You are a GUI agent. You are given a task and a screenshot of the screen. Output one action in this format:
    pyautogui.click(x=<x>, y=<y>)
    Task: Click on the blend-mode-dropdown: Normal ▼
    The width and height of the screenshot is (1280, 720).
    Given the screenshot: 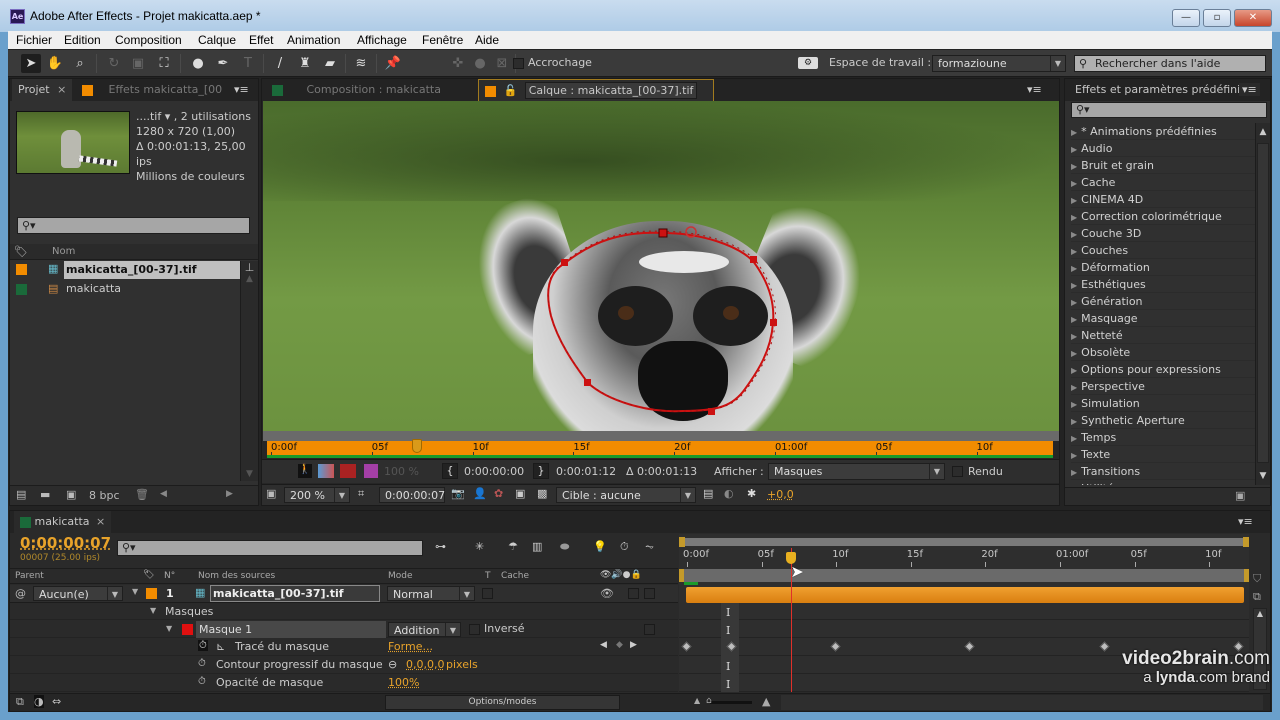 What is the action you would take?
    pyautogui.click(x=431, y=593)
    